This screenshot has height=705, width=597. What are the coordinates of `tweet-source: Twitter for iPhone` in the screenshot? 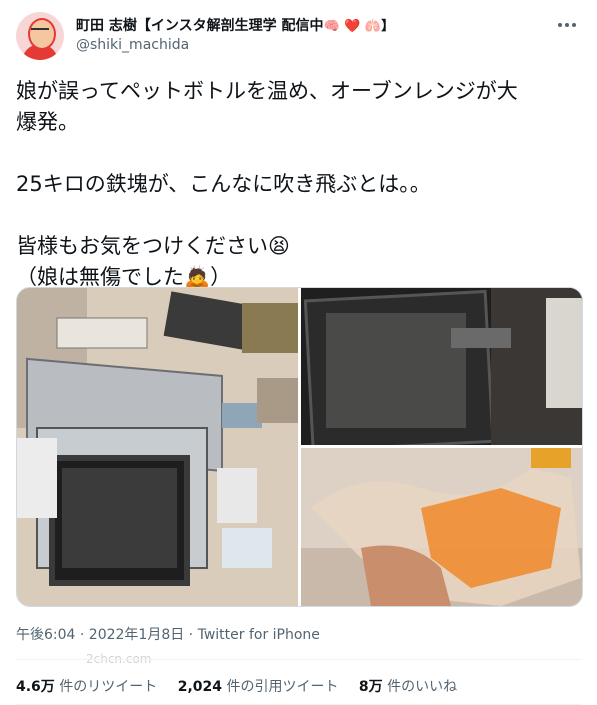 It's located at (259, 635).